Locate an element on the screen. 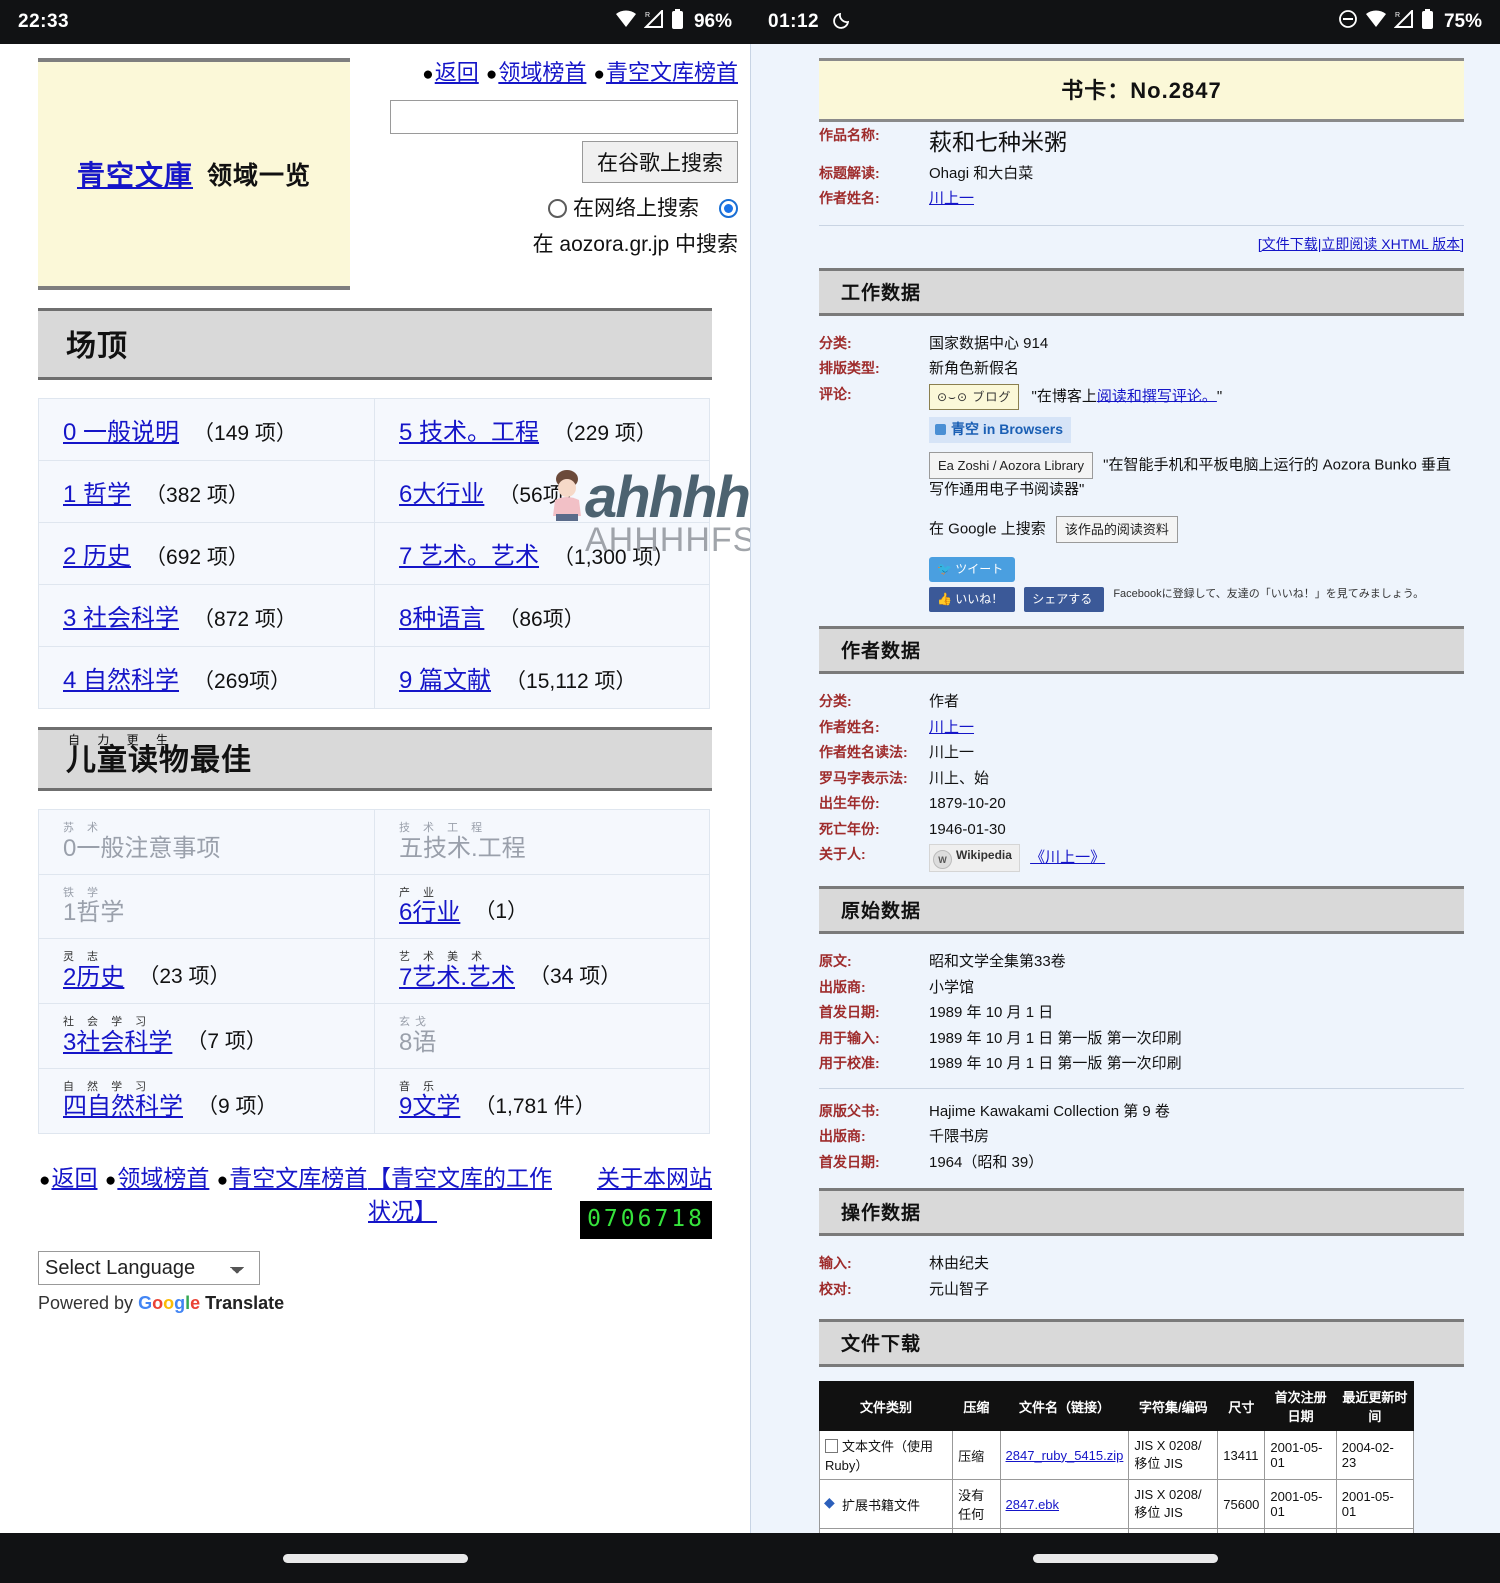 This screenshot has width=1500, height=1583. meta-value-typesetting: 新角色新假名 is located at coordinates (974, 368).